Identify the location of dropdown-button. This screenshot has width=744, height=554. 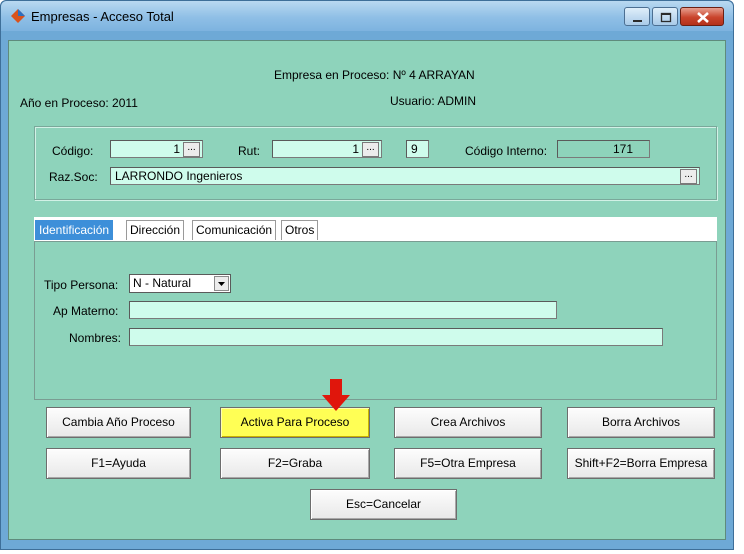
(221, 283).